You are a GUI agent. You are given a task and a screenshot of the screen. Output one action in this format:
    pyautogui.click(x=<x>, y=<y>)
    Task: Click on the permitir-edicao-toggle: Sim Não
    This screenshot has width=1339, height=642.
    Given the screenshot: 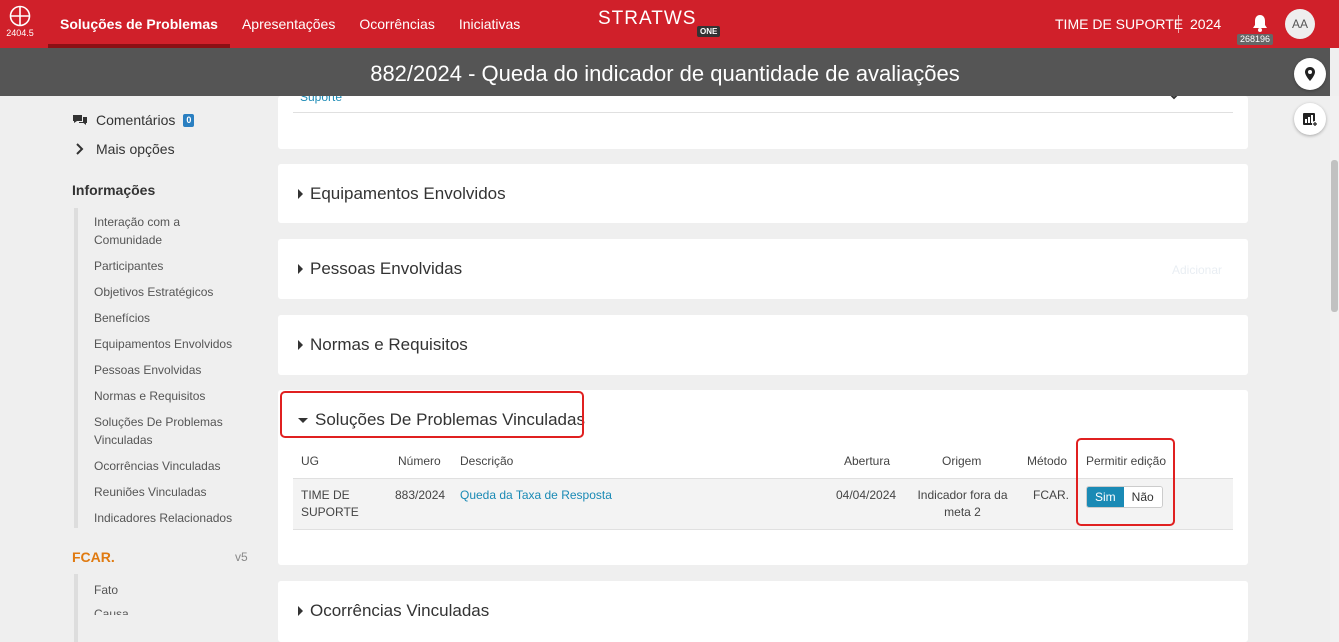 What is the action you would take?
    pyautogui.click(x=1124, y=497)
    